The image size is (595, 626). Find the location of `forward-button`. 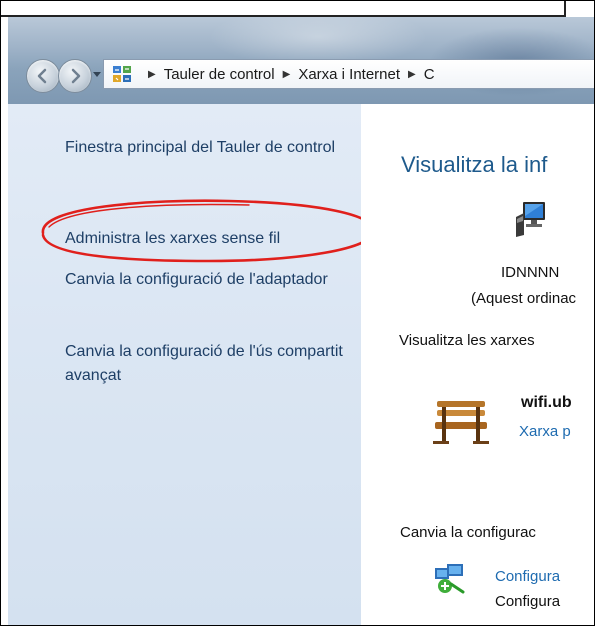

forward-button is located at coordinates (75, 76).